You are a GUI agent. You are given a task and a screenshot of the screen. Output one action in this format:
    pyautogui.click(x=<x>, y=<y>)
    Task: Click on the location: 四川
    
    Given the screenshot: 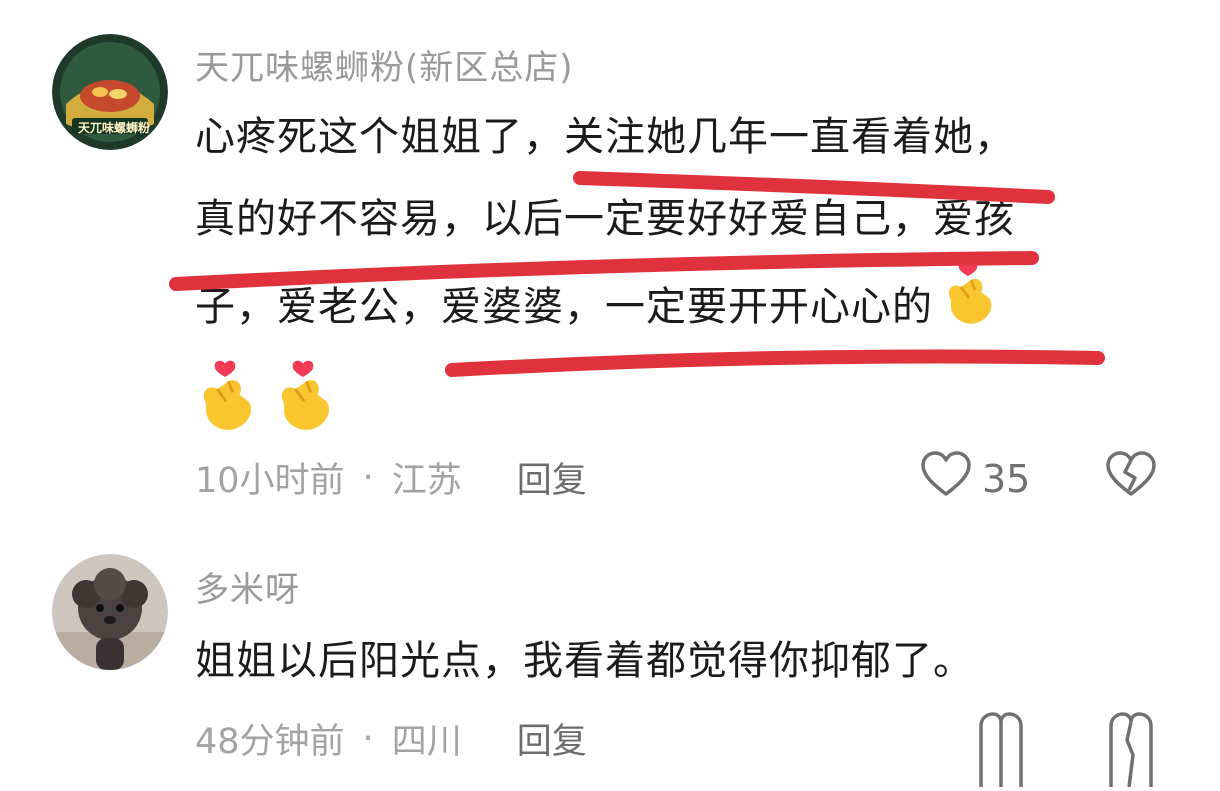 What is the action you would take?
    pyautogui.click(x=426, y=742)
    